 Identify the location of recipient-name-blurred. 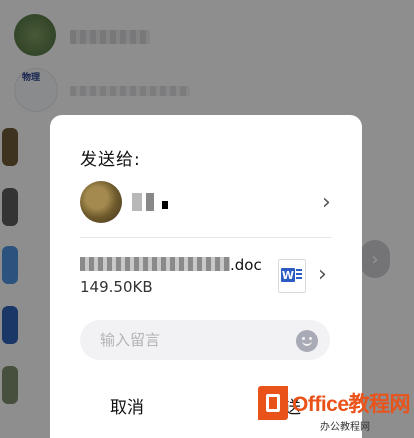
(150, 202).